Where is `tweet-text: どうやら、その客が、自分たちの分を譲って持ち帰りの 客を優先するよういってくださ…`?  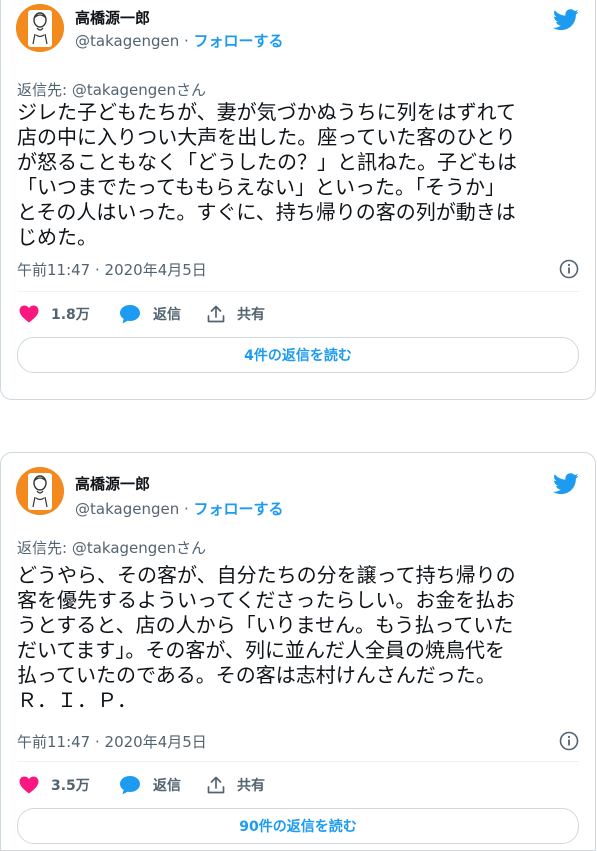 tweet-text: どうやら、その客が、自分たちの分を譲って持ち帰りの 客を優先するよういってくださ… is located at coordinates (266, 637).